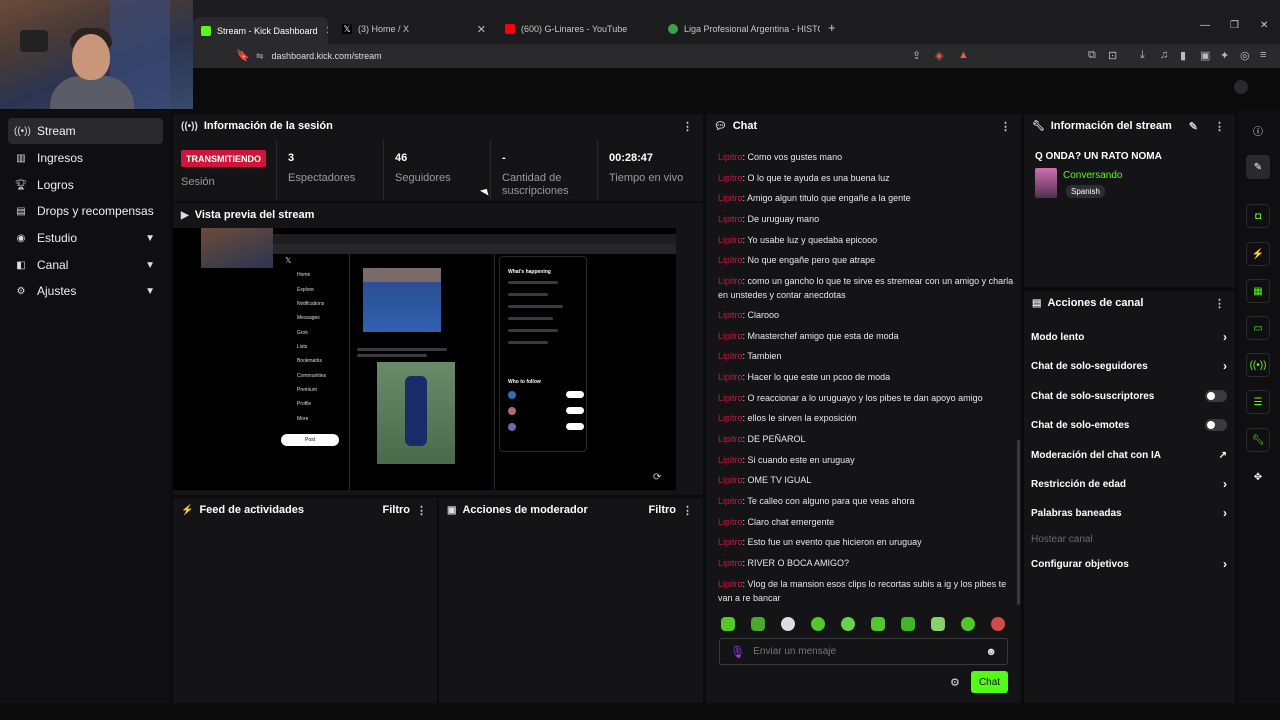 Image resolution: width=1280 pixels, height=720 pixels. I want to click on ai-moderation-row: Moderación del chat con IA ↗, so click(1129, 455).